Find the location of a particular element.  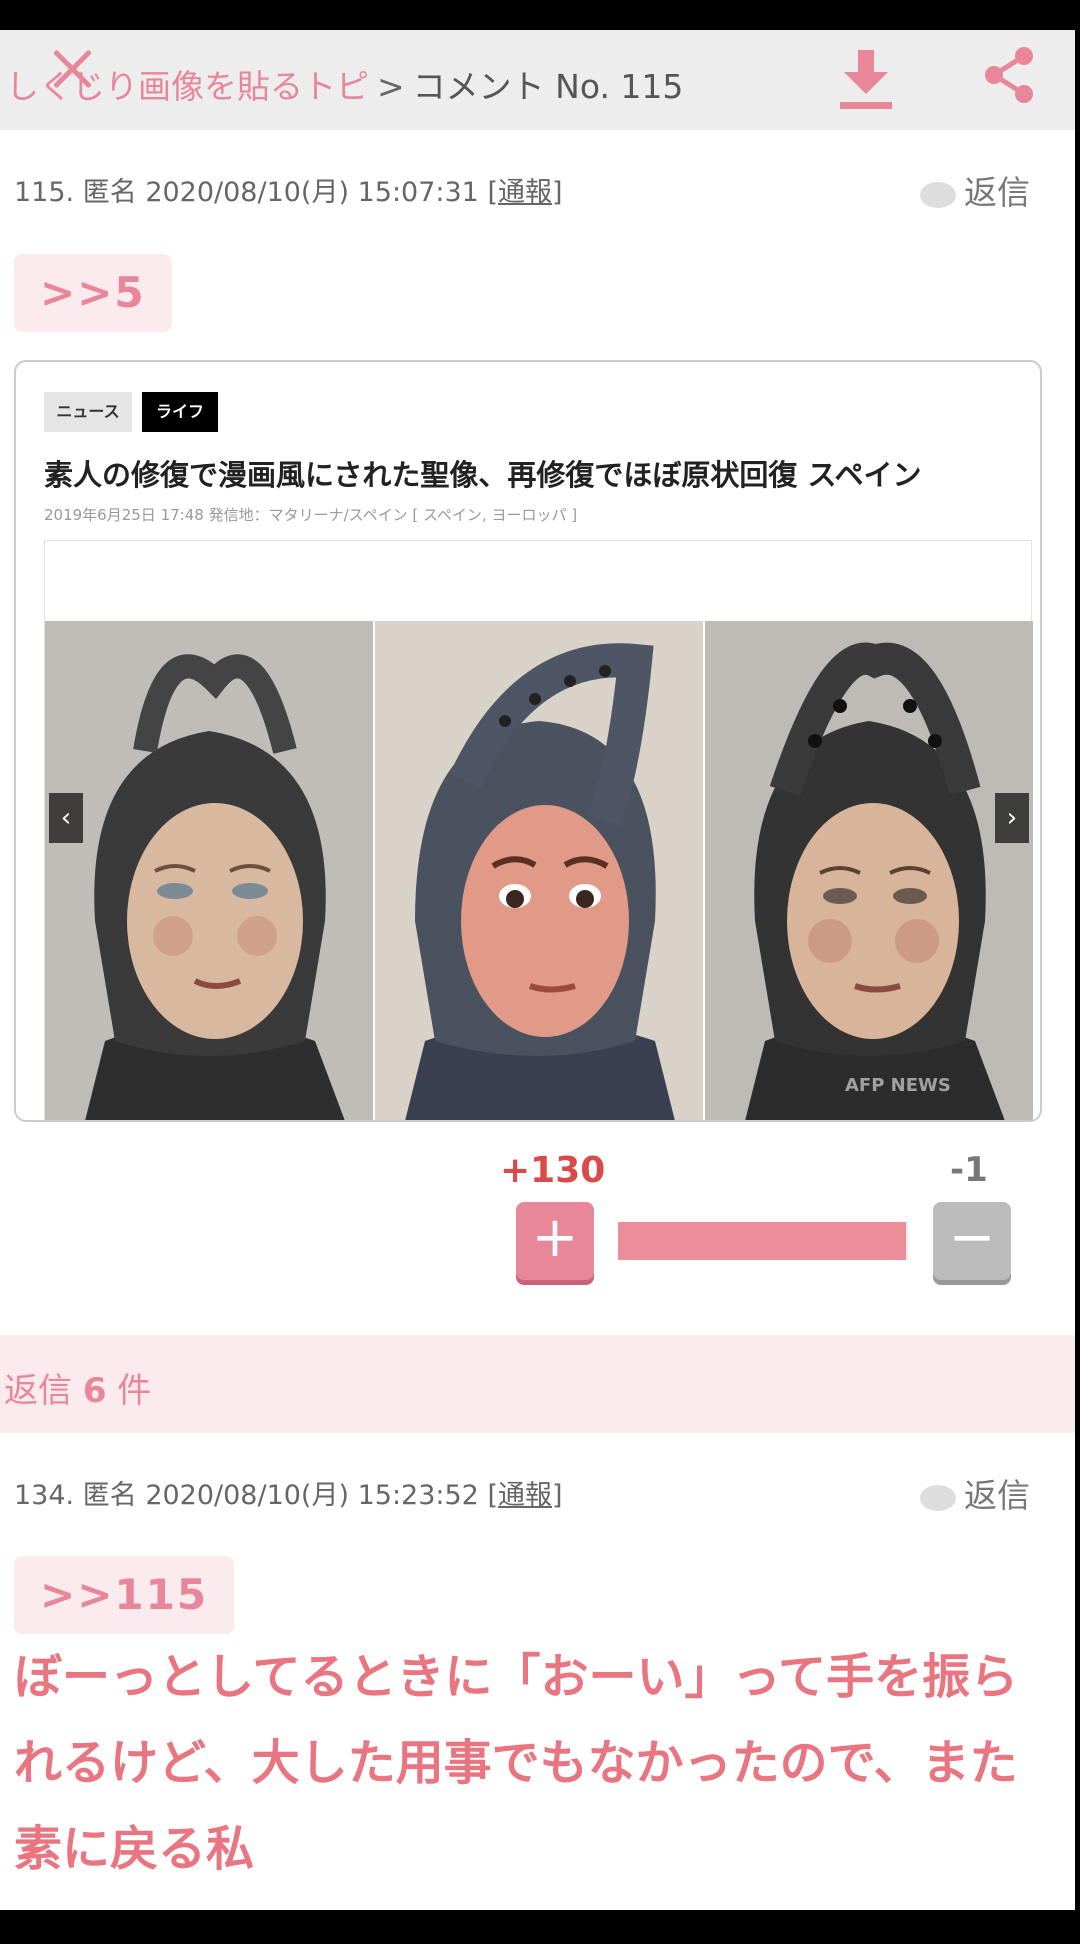

breadcrumb-current: コメント No. 115 is located at coordinates (548, 86).